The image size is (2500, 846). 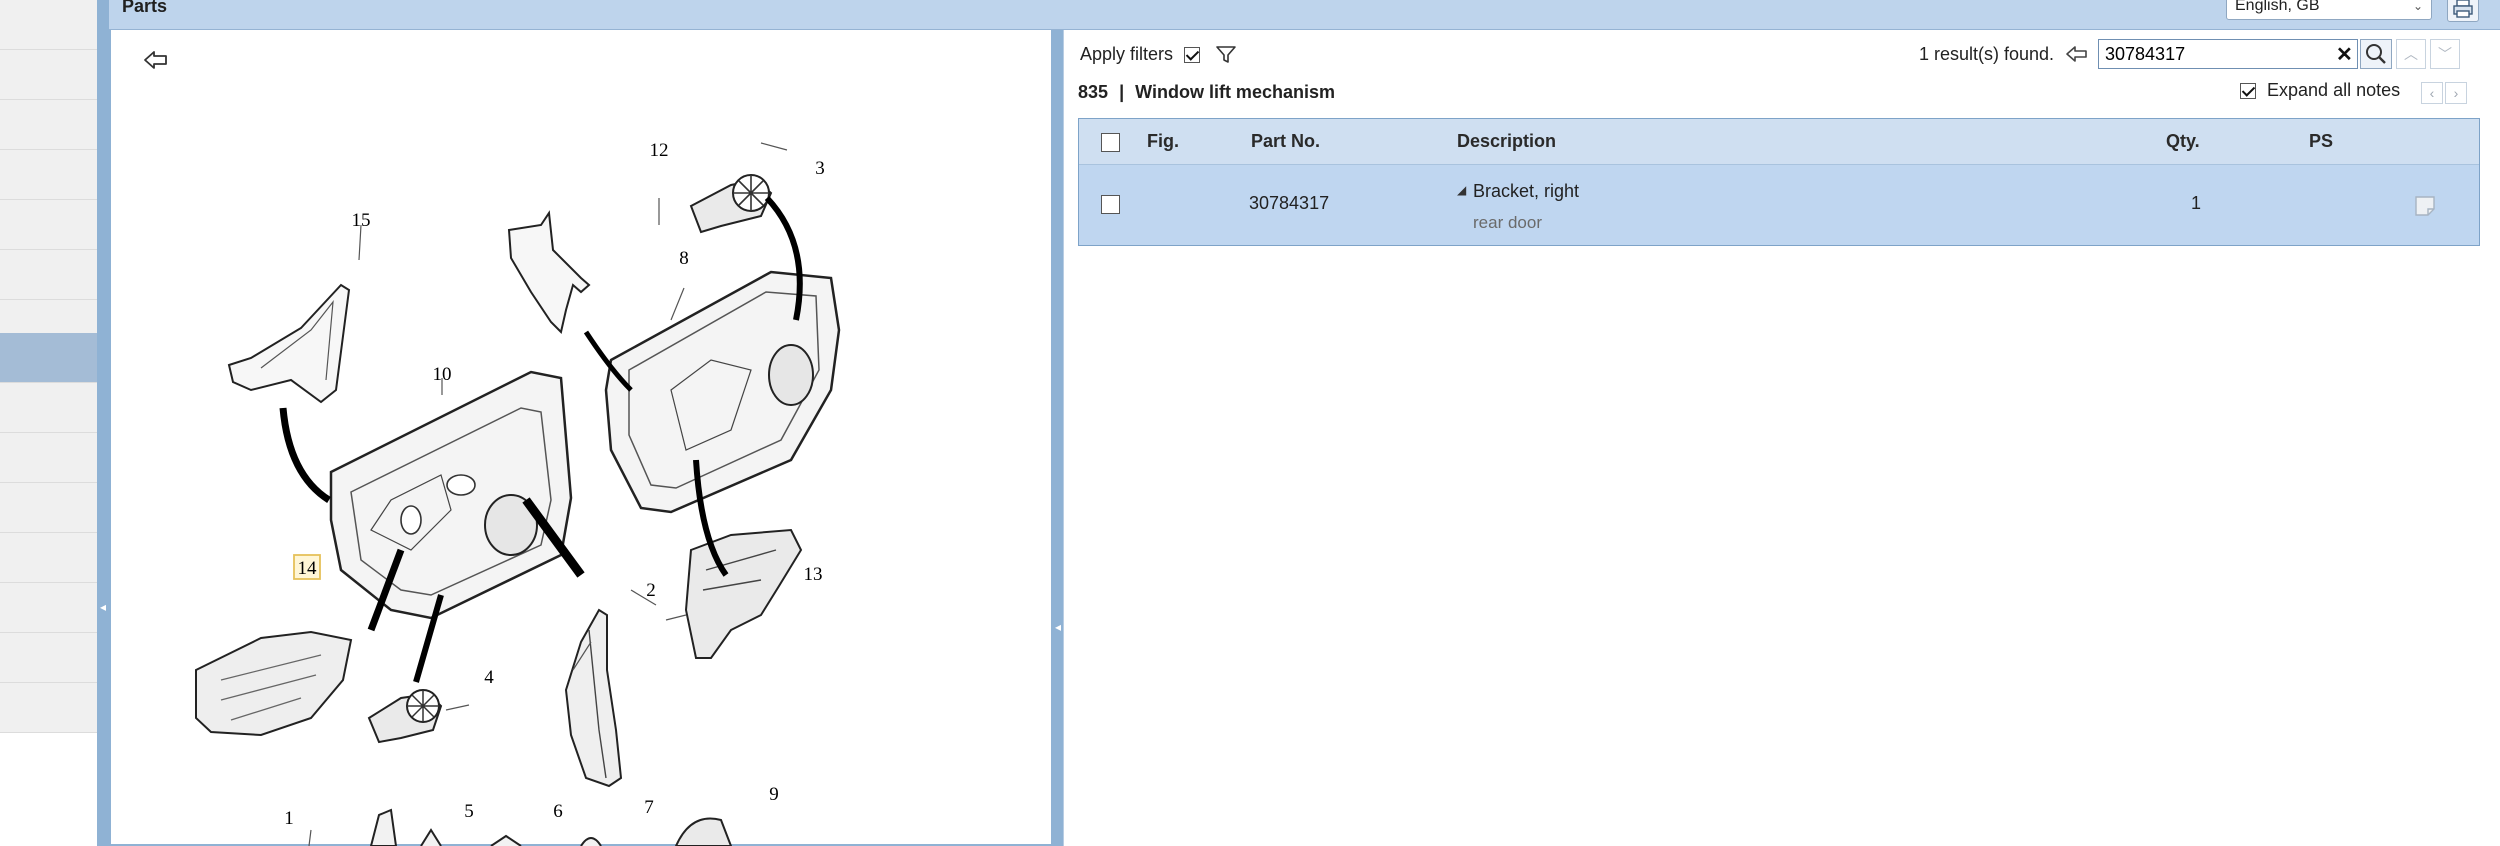 I want to click on chevron-right-icon: ›, so click(x=2456, y=93).